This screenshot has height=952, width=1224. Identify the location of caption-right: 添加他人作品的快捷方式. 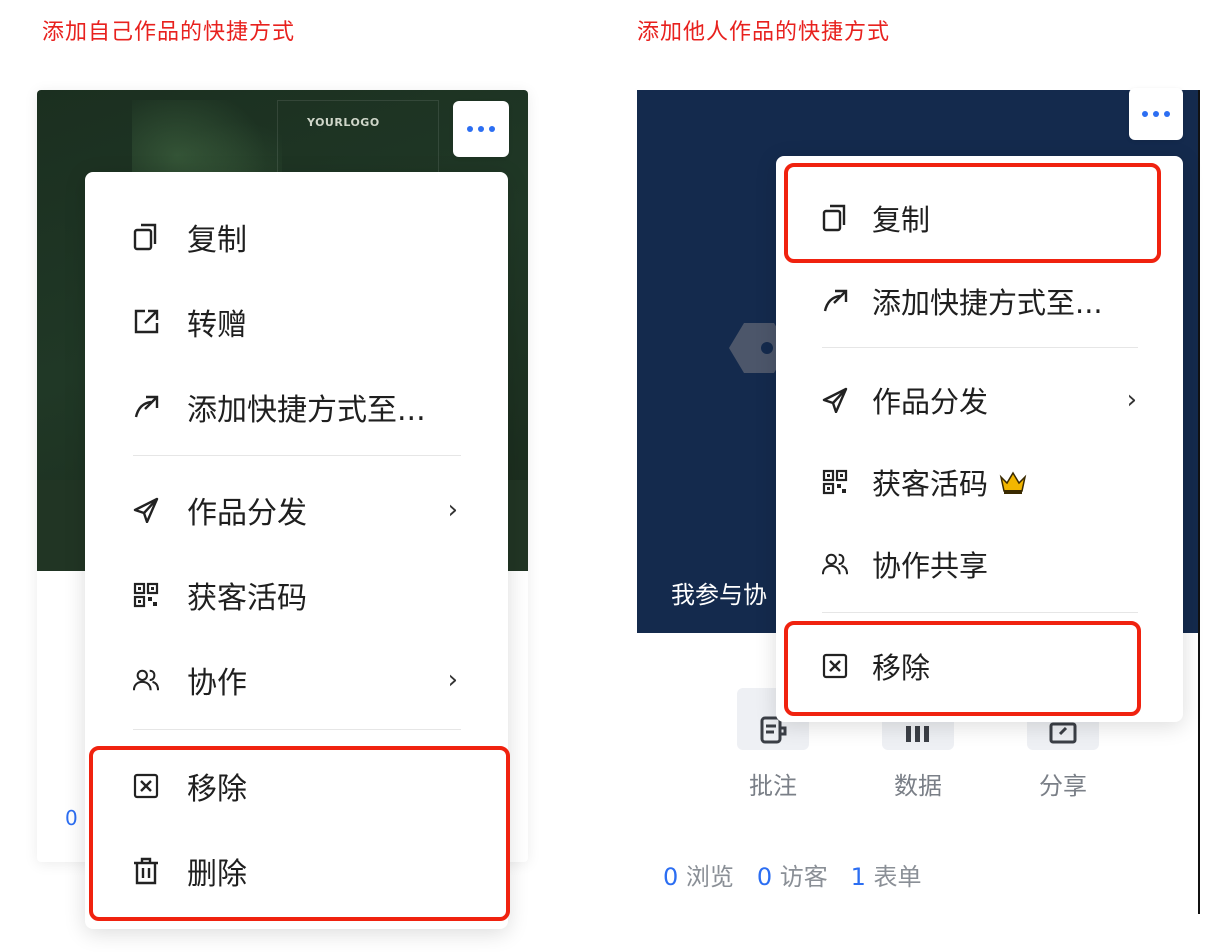
(764, 32).